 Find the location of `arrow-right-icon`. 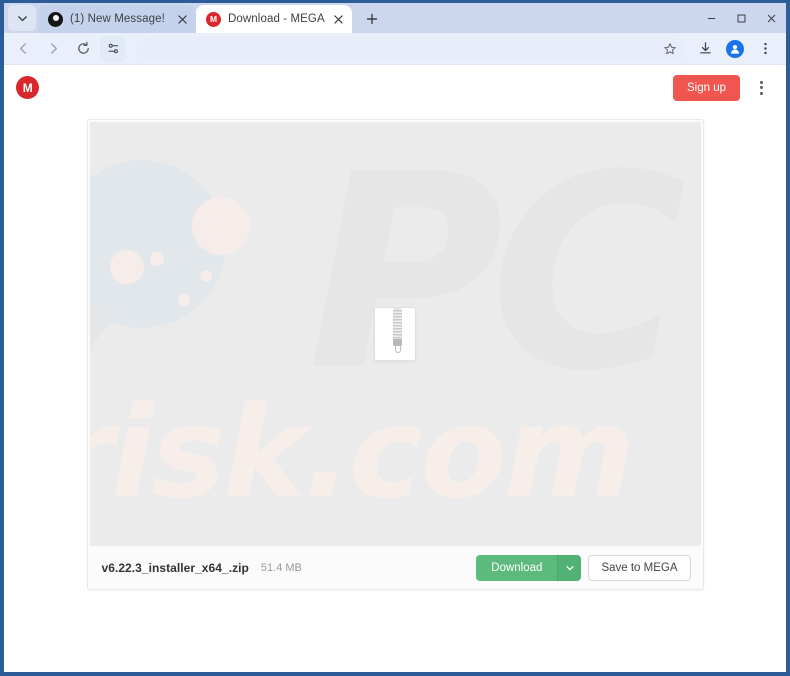

arrow-right-icon is located at coordinates (53, 48).